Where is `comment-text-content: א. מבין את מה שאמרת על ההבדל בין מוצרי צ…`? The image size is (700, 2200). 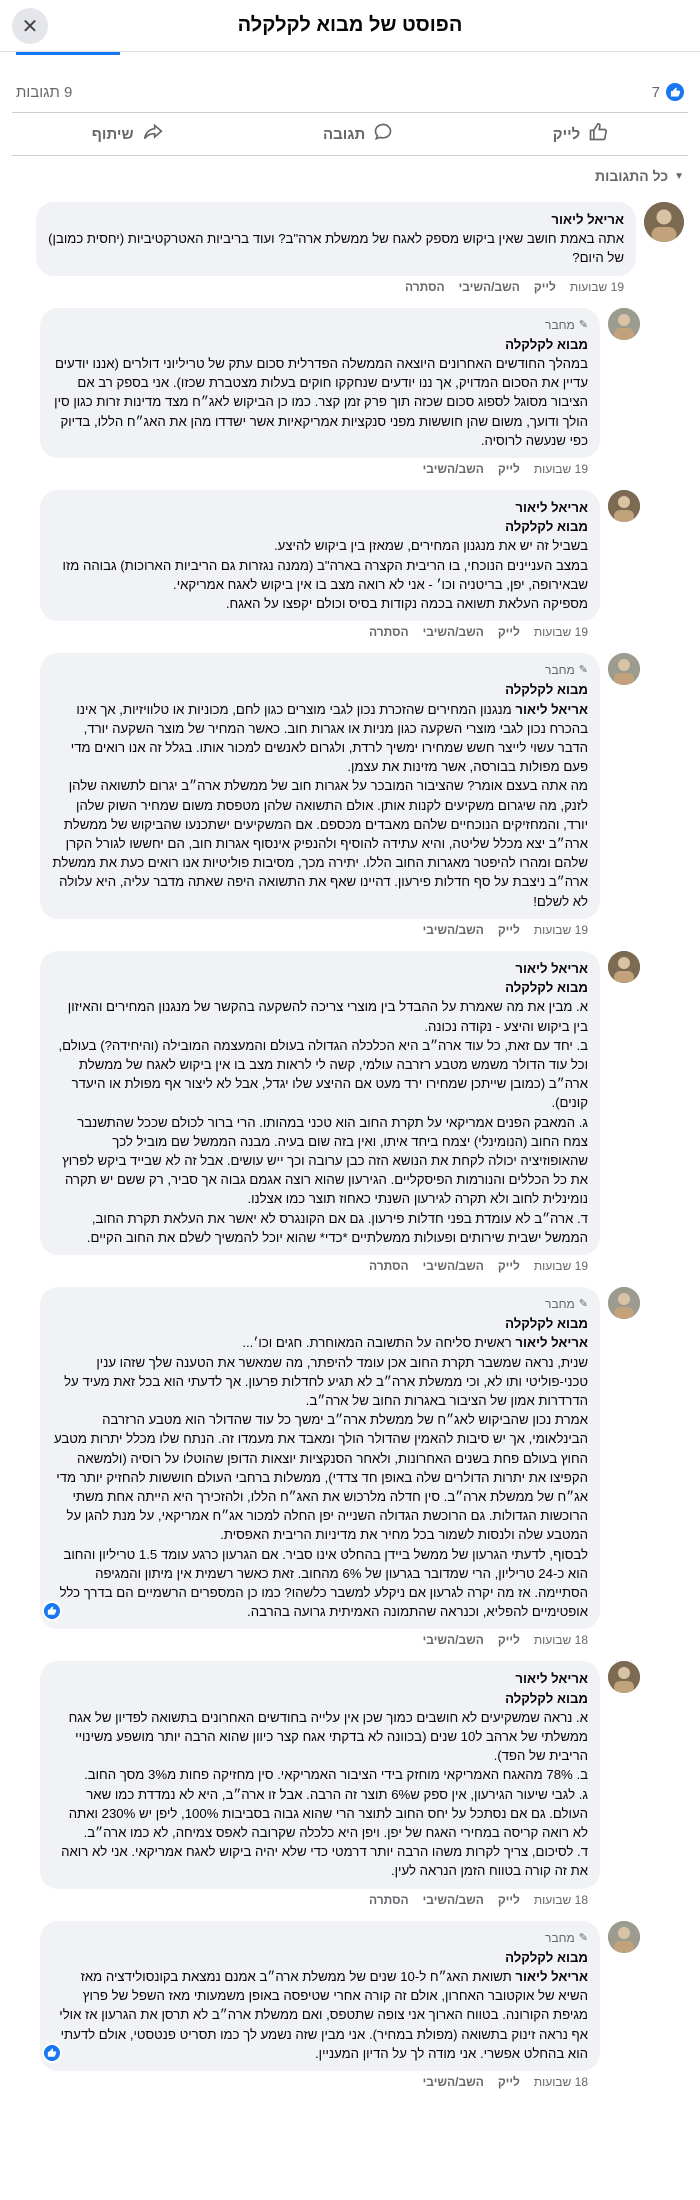
comment-text-content: א. מבין את מה שאמרת על ההבדל בין מוצרי צ… is located at coordinates (323, 1122).